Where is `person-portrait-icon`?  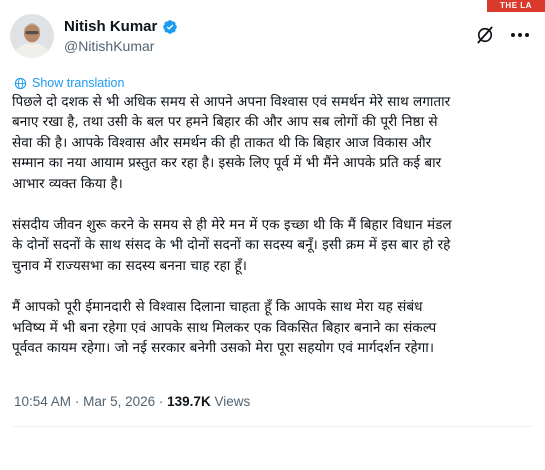
person-portrait-icon is located at coordinates (32, 36).